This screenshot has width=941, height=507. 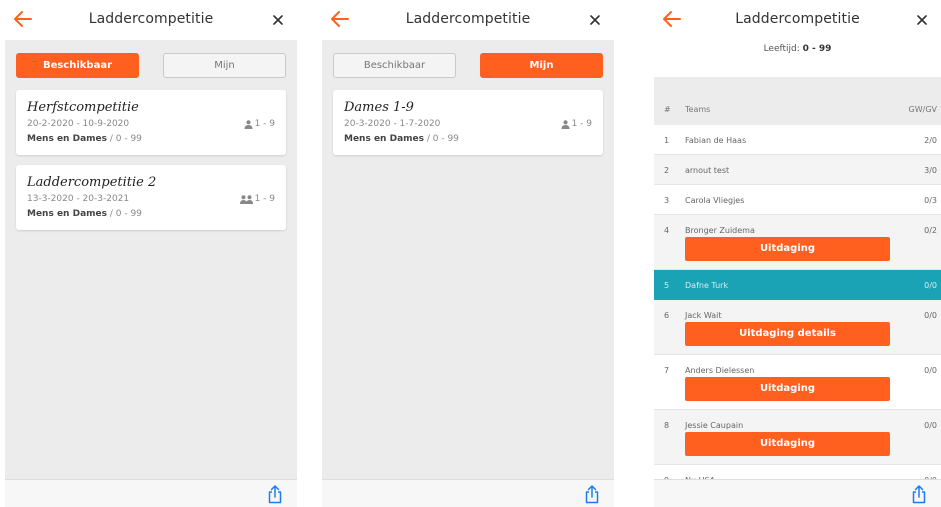 What do you see at coordinates (667, 170) in the screenshot?
I see `row-position: 2` at bounding box center [667, 170].